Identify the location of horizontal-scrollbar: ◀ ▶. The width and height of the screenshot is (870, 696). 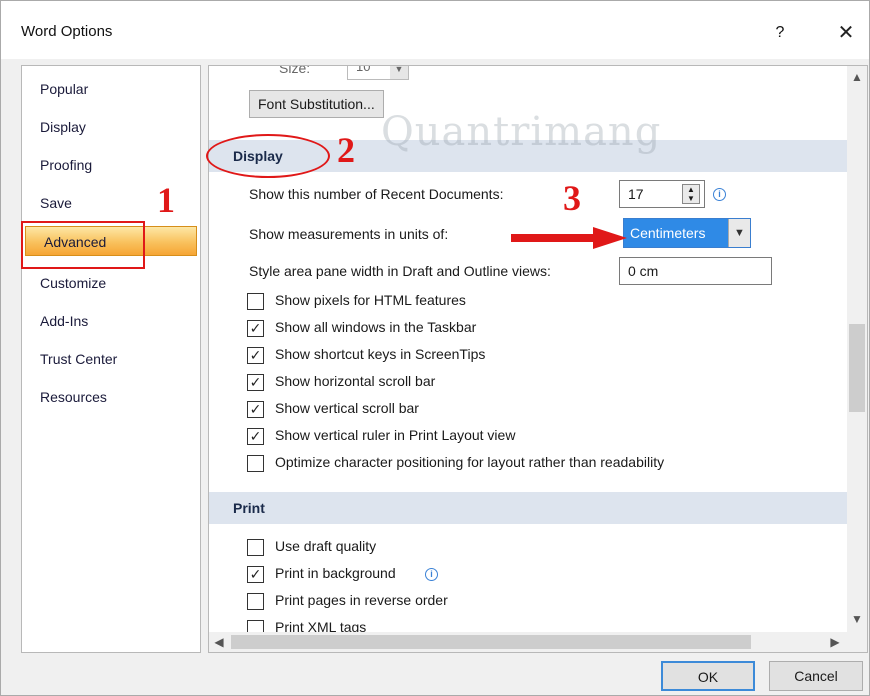
(528, 642).